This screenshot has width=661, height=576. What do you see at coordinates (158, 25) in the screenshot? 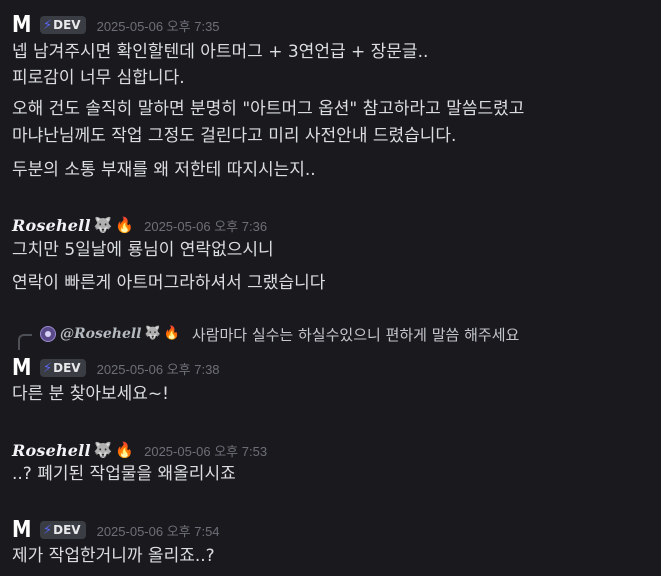
I see `timestamp: 2025-05-06 오후 7:35` at bounding box center [158, 25].